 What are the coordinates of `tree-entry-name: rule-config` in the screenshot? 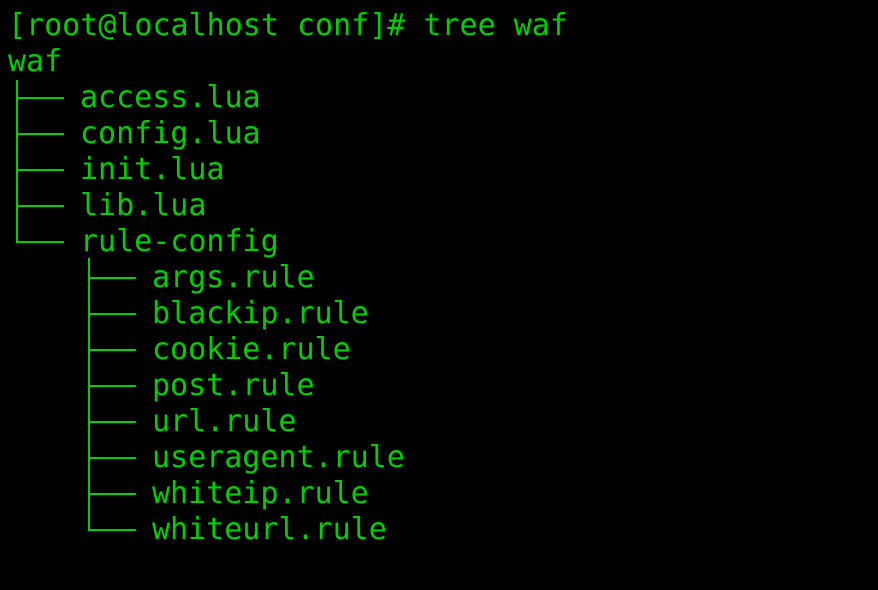 It's located at (179, 241).